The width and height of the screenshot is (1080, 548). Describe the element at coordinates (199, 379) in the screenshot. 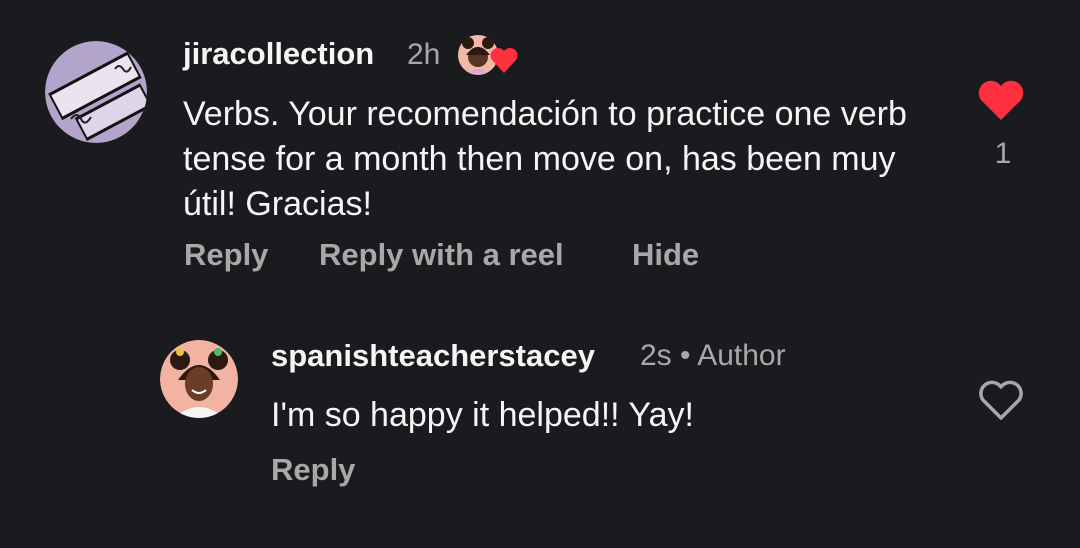

I see `avatar` at that location.